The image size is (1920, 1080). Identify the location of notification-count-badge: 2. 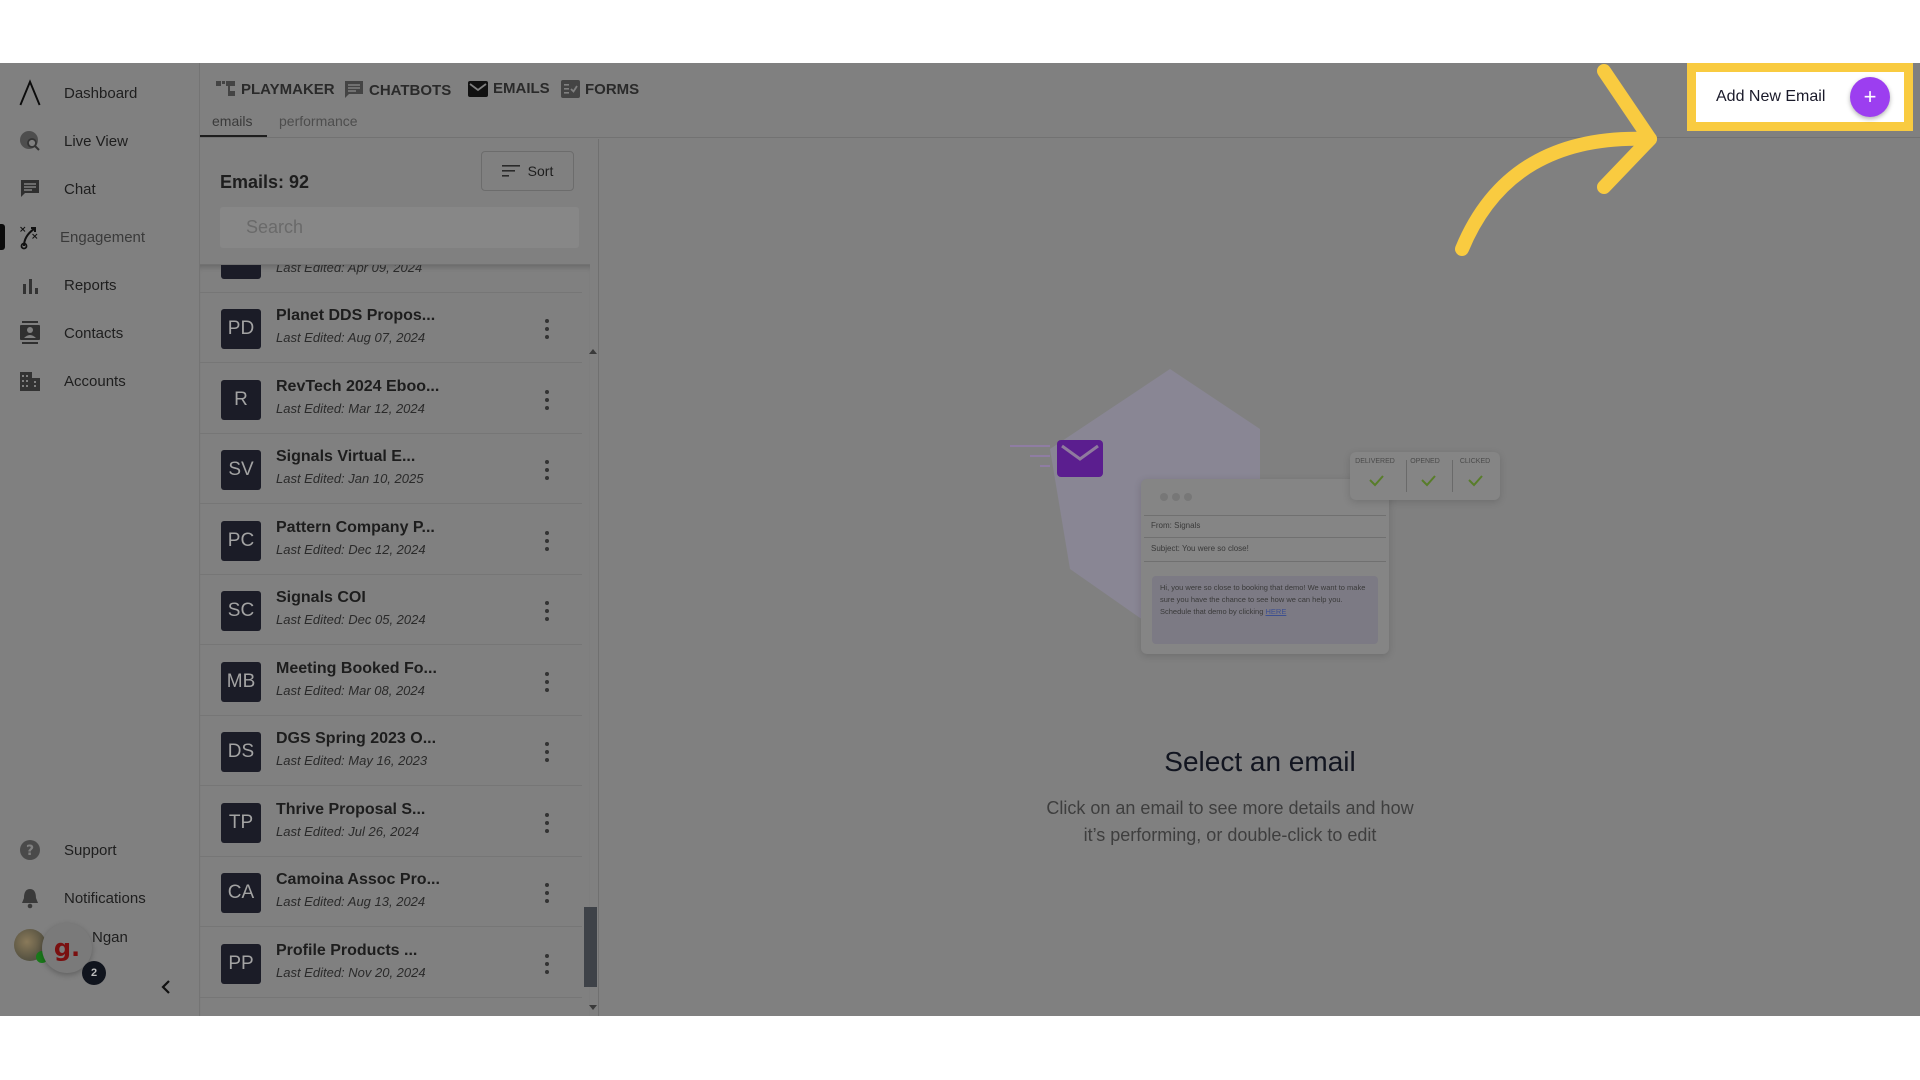
(94, 973).